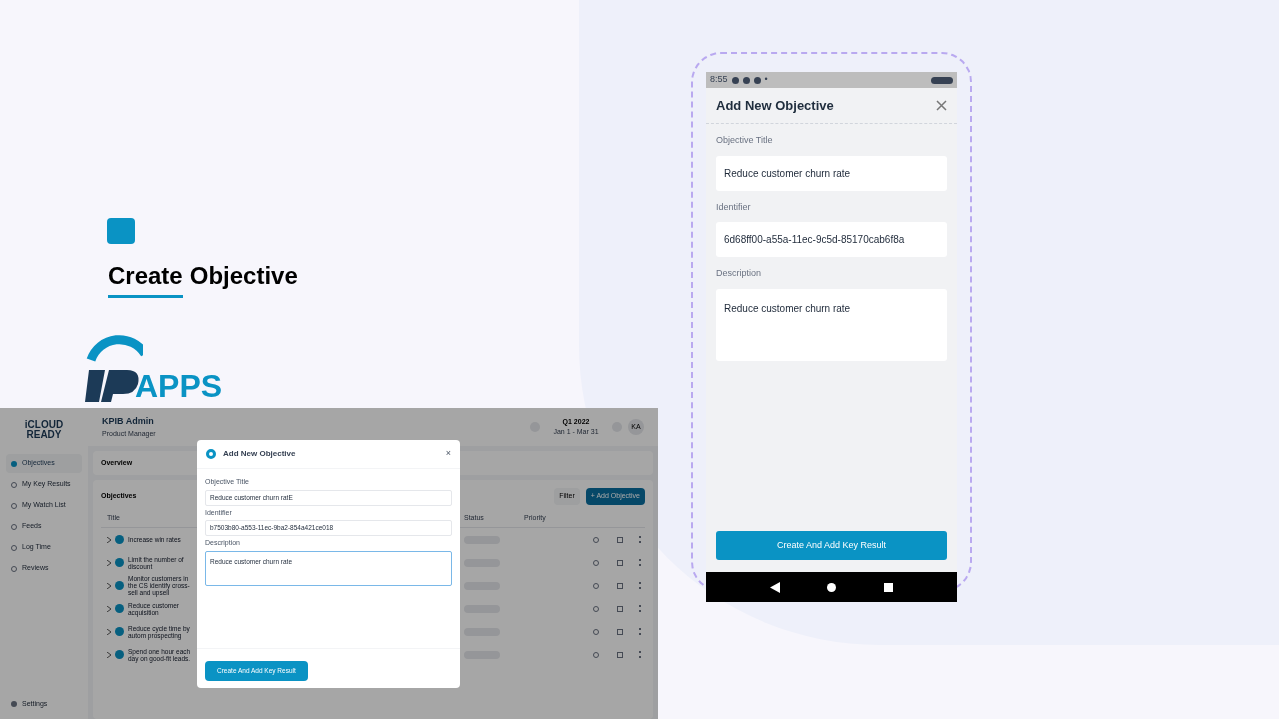  What do you see at coordinates (145, 278) in the screenshot?
I see `heading-text: Create` at bounding box center [145, 278].